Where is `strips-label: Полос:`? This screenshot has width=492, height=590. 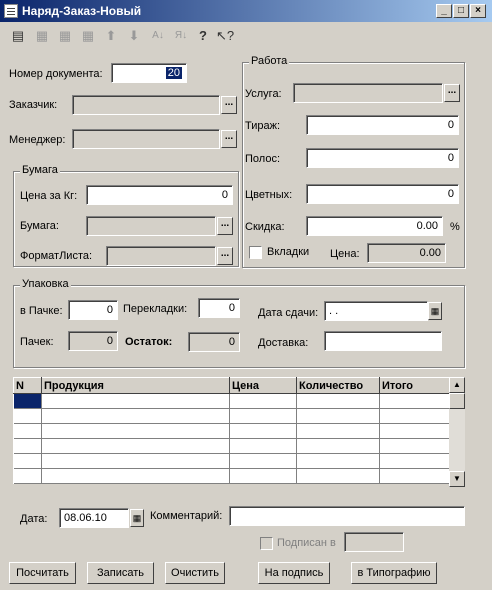
strips-label: Полос: is located at coordinates (262, 159).